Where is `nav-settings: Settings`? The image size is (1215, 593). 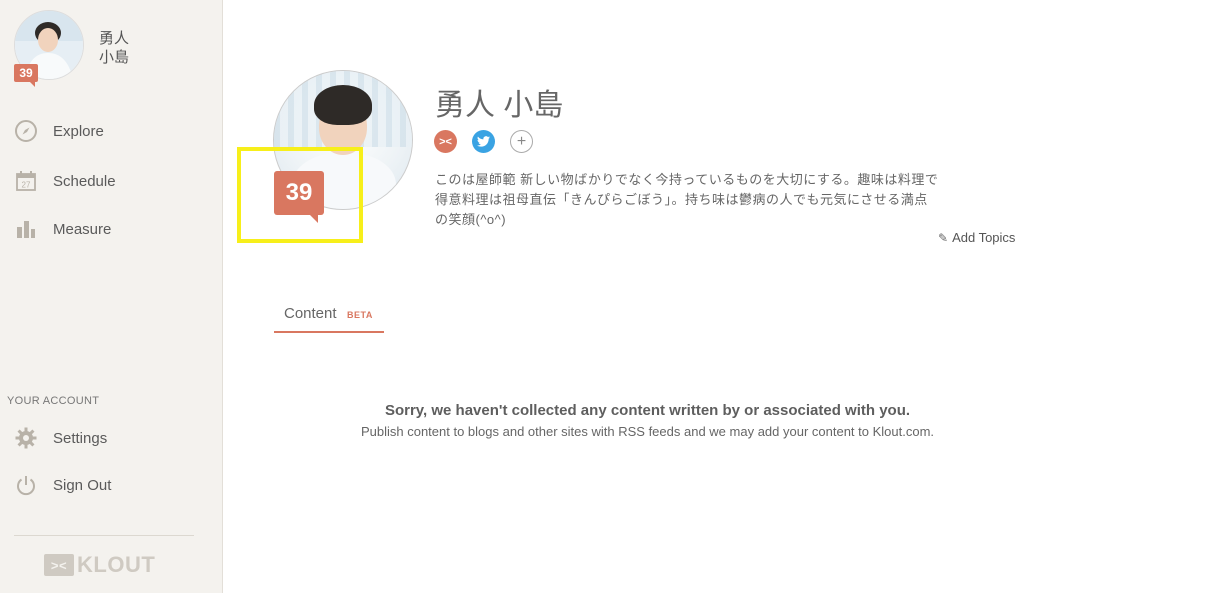 nav-settings: Settings is located at coordinates (60, 438).